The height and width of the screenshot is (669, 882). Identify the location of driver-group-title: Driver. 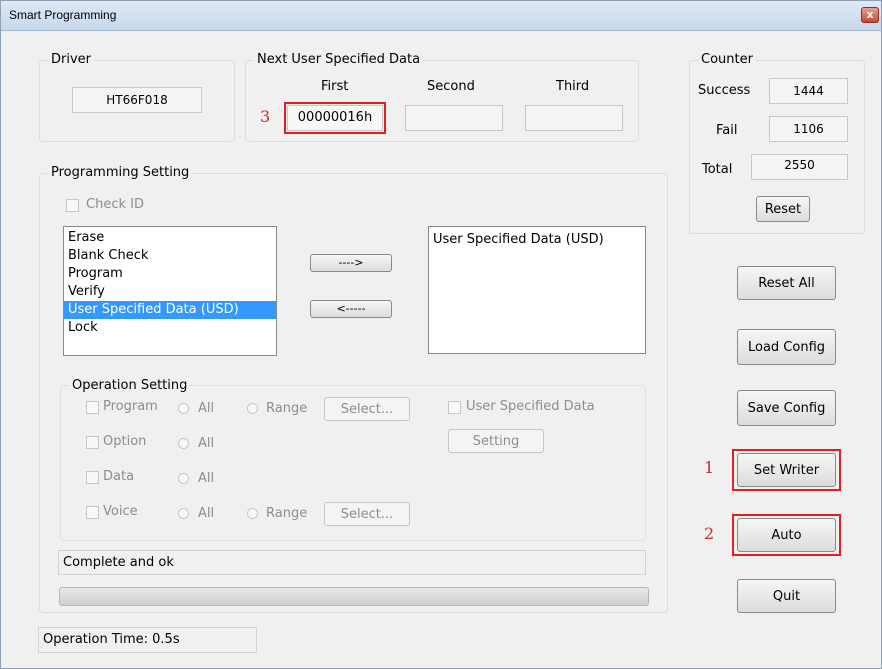
(71, 59).